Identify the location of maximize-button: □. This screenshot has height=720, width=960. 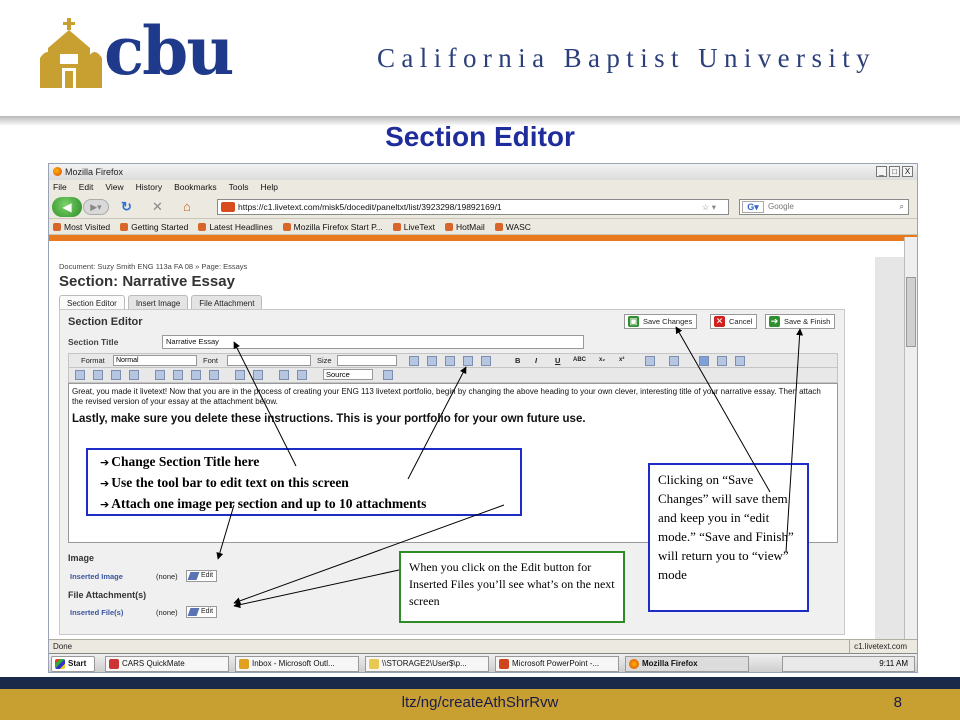
(894, 171).